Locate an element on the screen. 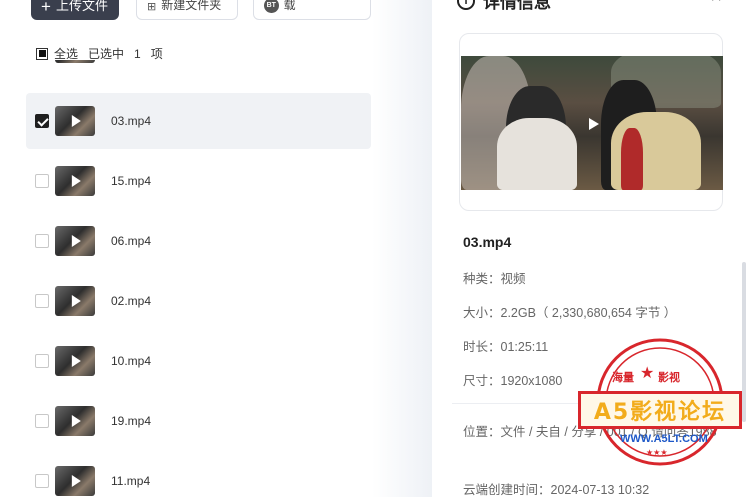  info-icon: i is located at coordinates (466, 5).